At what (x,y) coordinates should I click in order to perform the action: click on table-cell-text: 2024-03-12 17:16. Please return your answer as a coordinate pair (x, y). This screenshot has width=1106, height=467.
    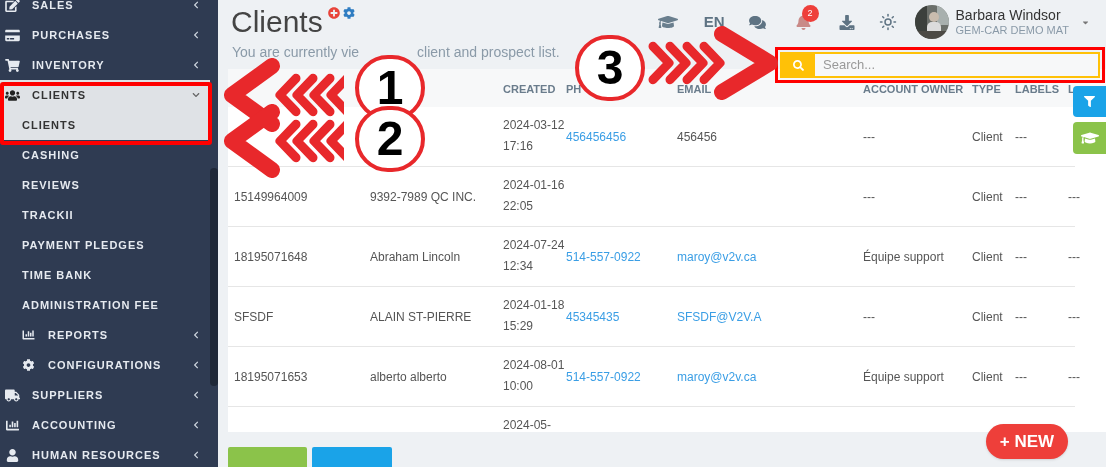
    Looking at the image, I should click on (534, 136).